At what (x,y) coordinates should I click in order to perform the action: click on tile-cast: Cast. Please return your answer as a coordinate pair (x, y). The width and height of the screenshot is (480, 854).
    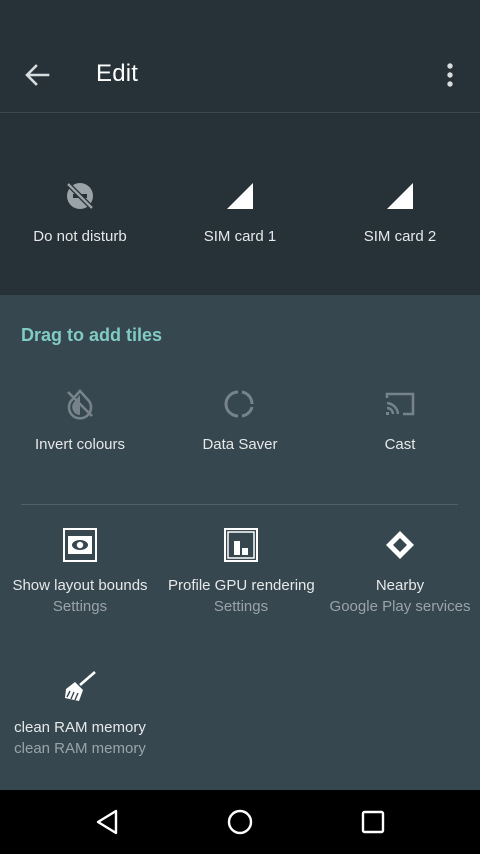
    Looking at the image, I should click on (400, 418).